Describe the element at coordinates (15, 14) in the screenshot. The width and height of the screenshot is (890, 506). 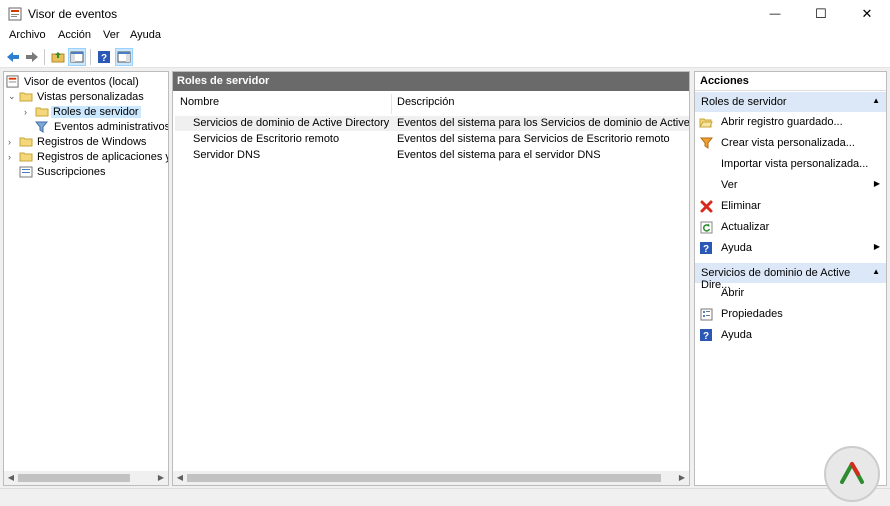
I see `event-viewer-icon` at that location.